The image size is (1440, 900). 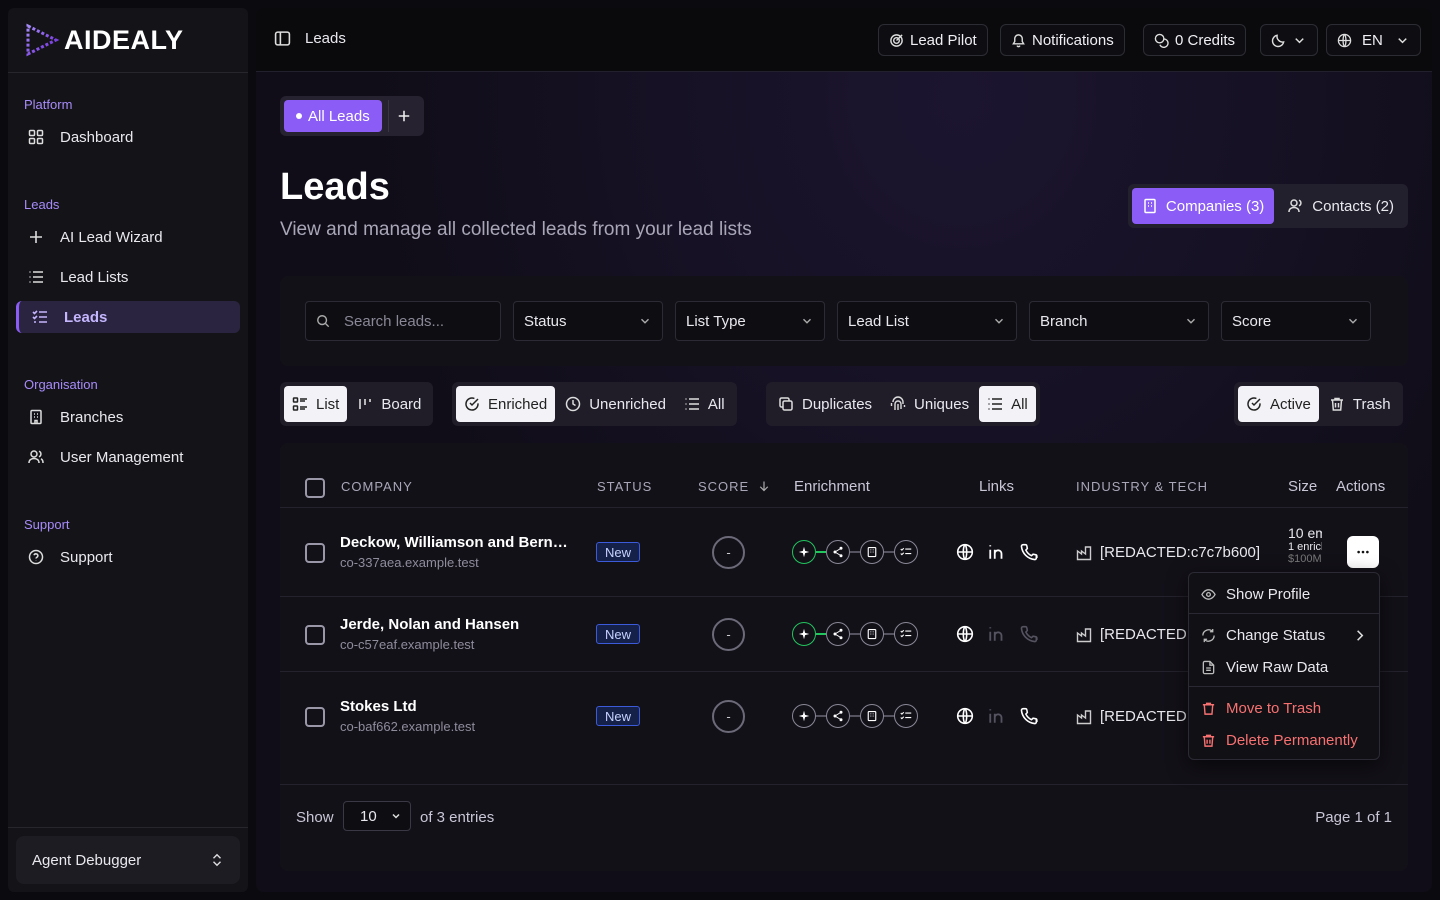 What do you see at coordinates (454, 624) in the screenshot?
I see `company-name: Jerde, Nolan and Hansen` at bounding box center [454, 624].